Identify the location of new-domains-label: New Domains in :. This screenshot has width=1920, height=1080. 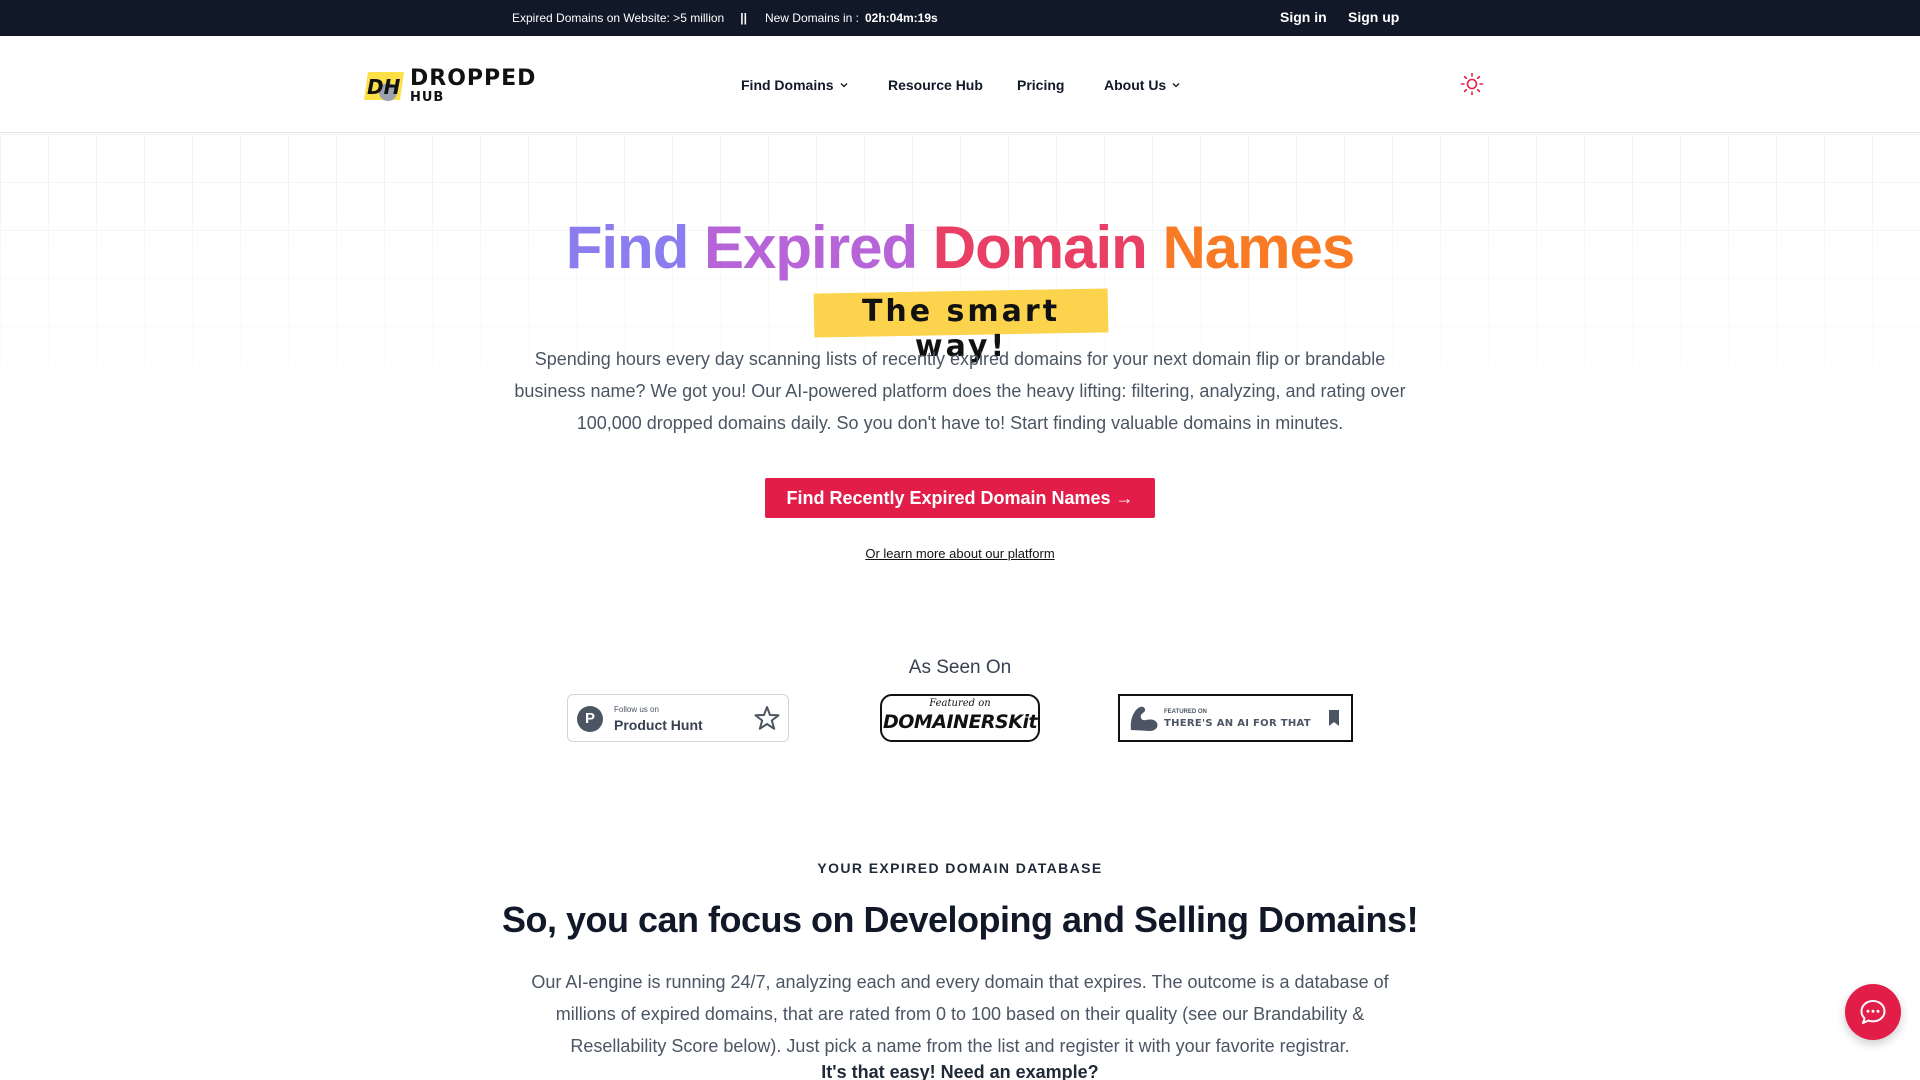
(811, 18).